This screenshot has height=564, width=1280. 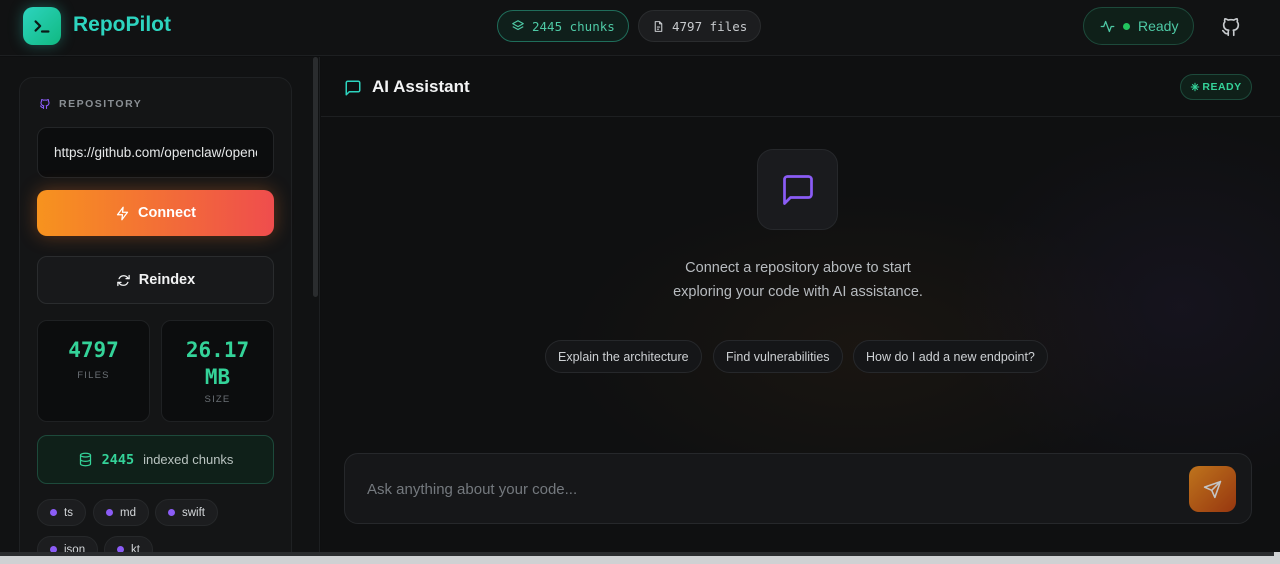 I want to click on language-tag: json, so click(x=68, y=544).